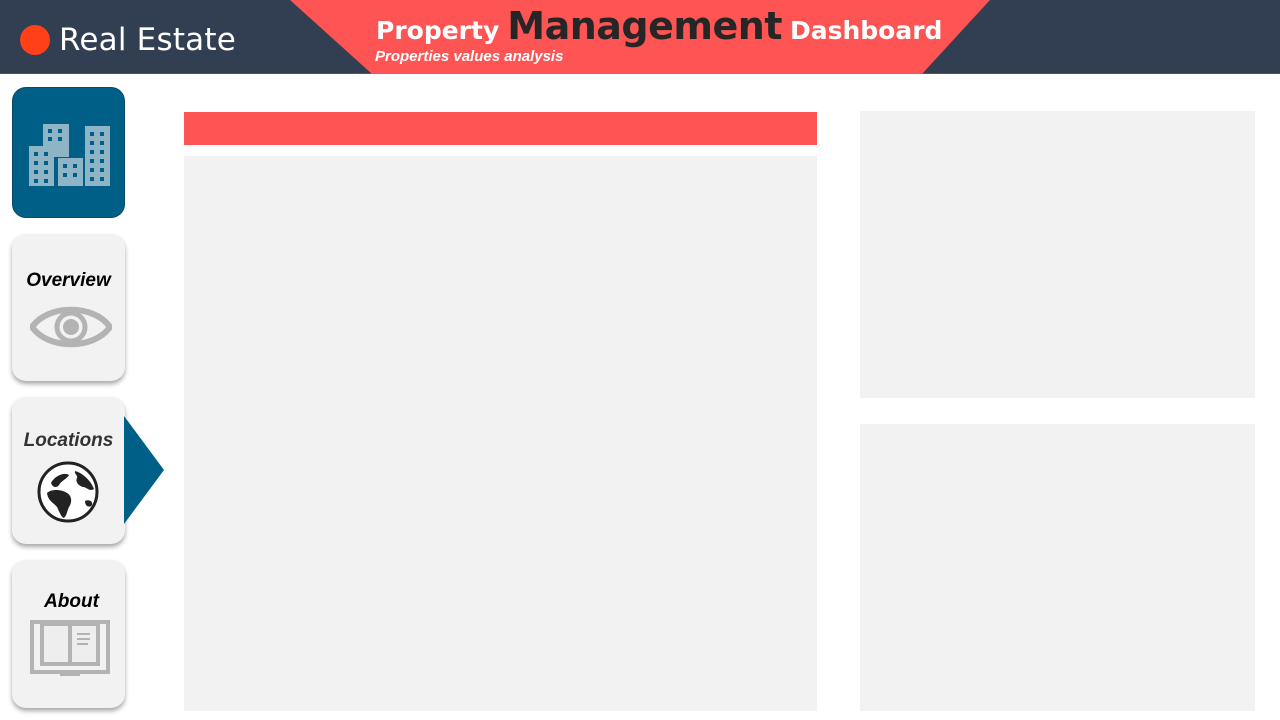 The width and height of the screenshot is (1280, 720). Describe the element at coordinates (147, 40) in the screenshot. I see `brand-label: Real Estate` at that location.